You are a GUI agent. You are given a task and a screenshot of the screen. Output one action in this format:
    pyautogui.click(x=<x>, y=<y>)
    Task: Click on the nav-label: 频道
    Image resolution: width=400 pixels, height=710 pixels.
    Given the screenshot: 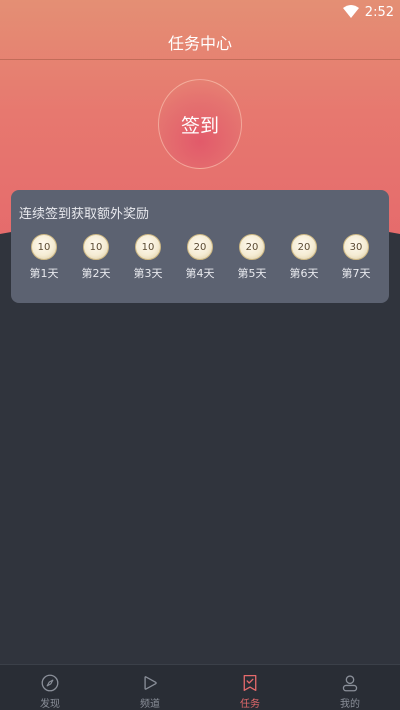 What is the action you would take?
    pyautogui.click(x=150, y=704)
    